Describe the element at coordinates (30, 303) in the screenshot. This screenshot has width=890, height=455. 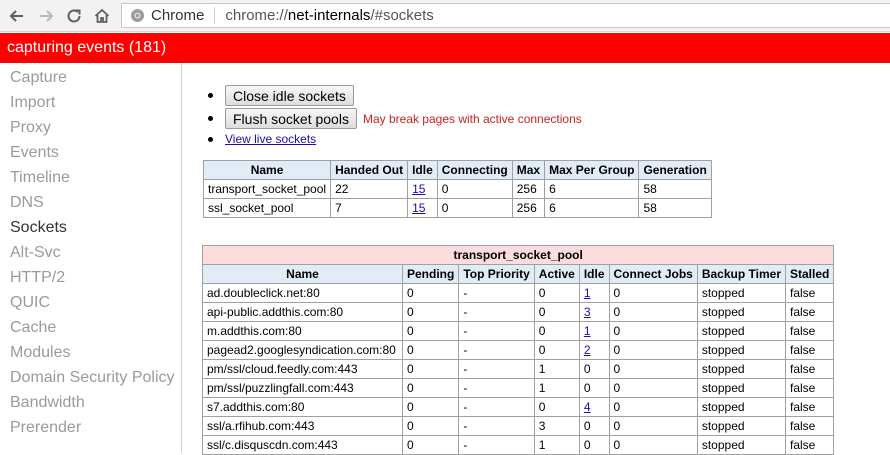
I see `sidebar-item-quic: QUIC` at that location.